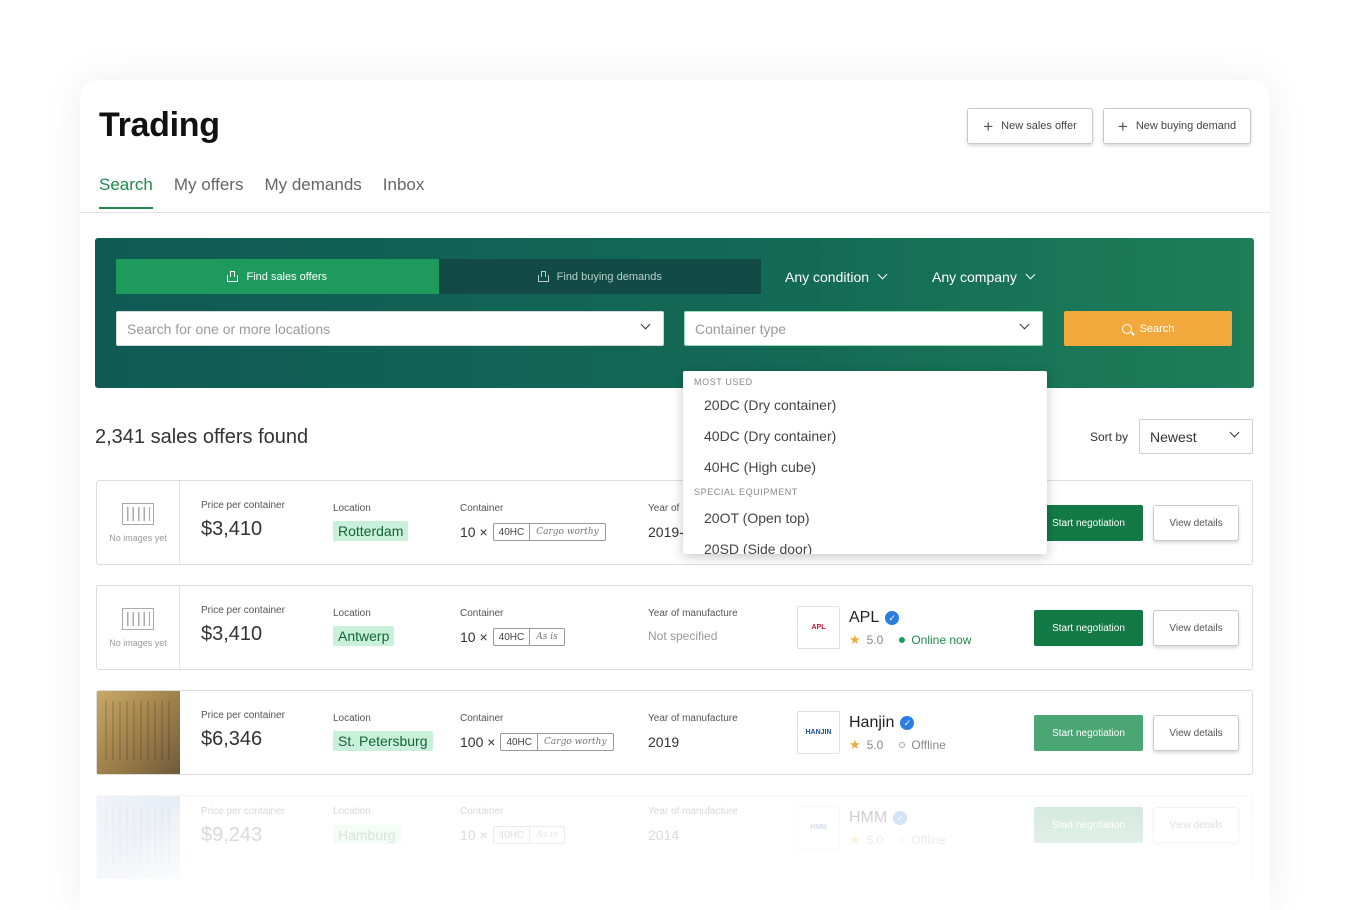 Image resolution: width=1350 pixels, height=910 pixels. Describe the element at coordinates (1173, 436) in the screenshot. I see `sort-value: Newest` at that location.